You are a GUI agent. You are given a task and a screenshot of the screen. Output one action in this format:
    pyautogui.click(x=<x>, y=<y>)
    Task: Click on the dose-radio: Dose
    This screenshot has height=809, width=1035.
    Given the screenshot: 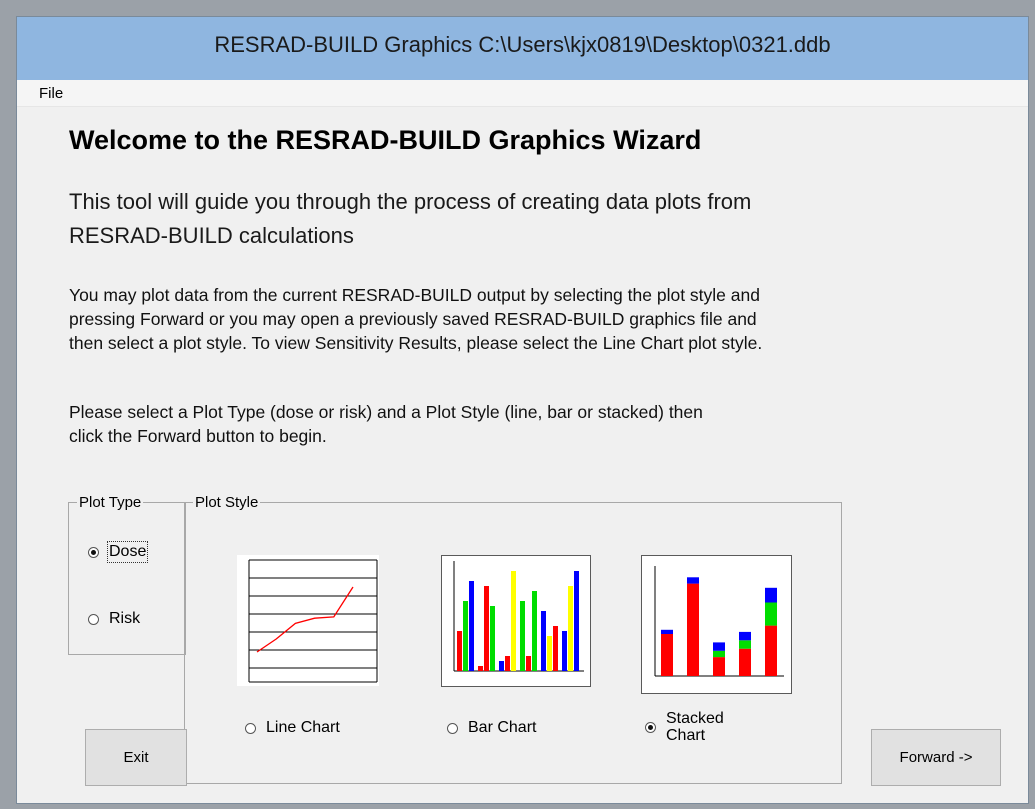 What is the action you would take?
    pyautogui.click(x=118, y=552)
    